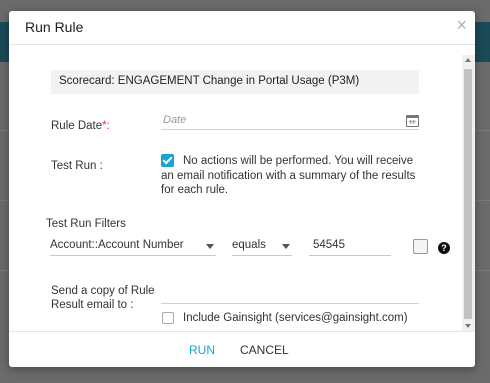 Image resolution: width=490 pixels, height=383 pixels. I want to click on cancel-button: CANCEL, so click(264, 350).